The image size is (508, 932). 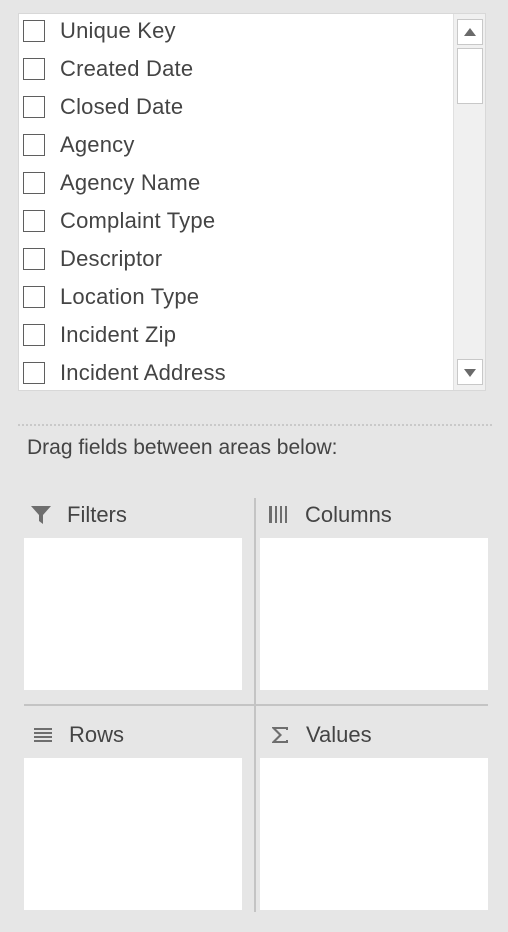 What do you see at coordinates (122, 106) in the screenshot?
I see `field-label: Closed Date` at bounding box center [122, 106].